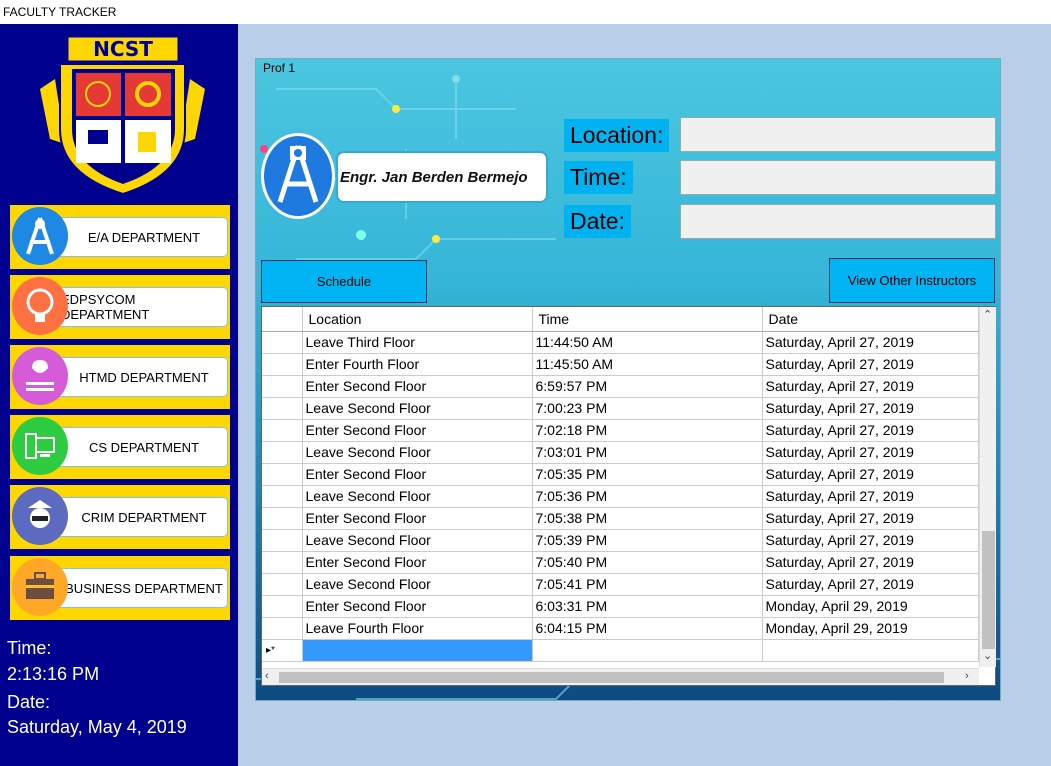 The image size is (1051, 766). I want to click on cell-time: 11:45:50 AM, so click(647, 364).